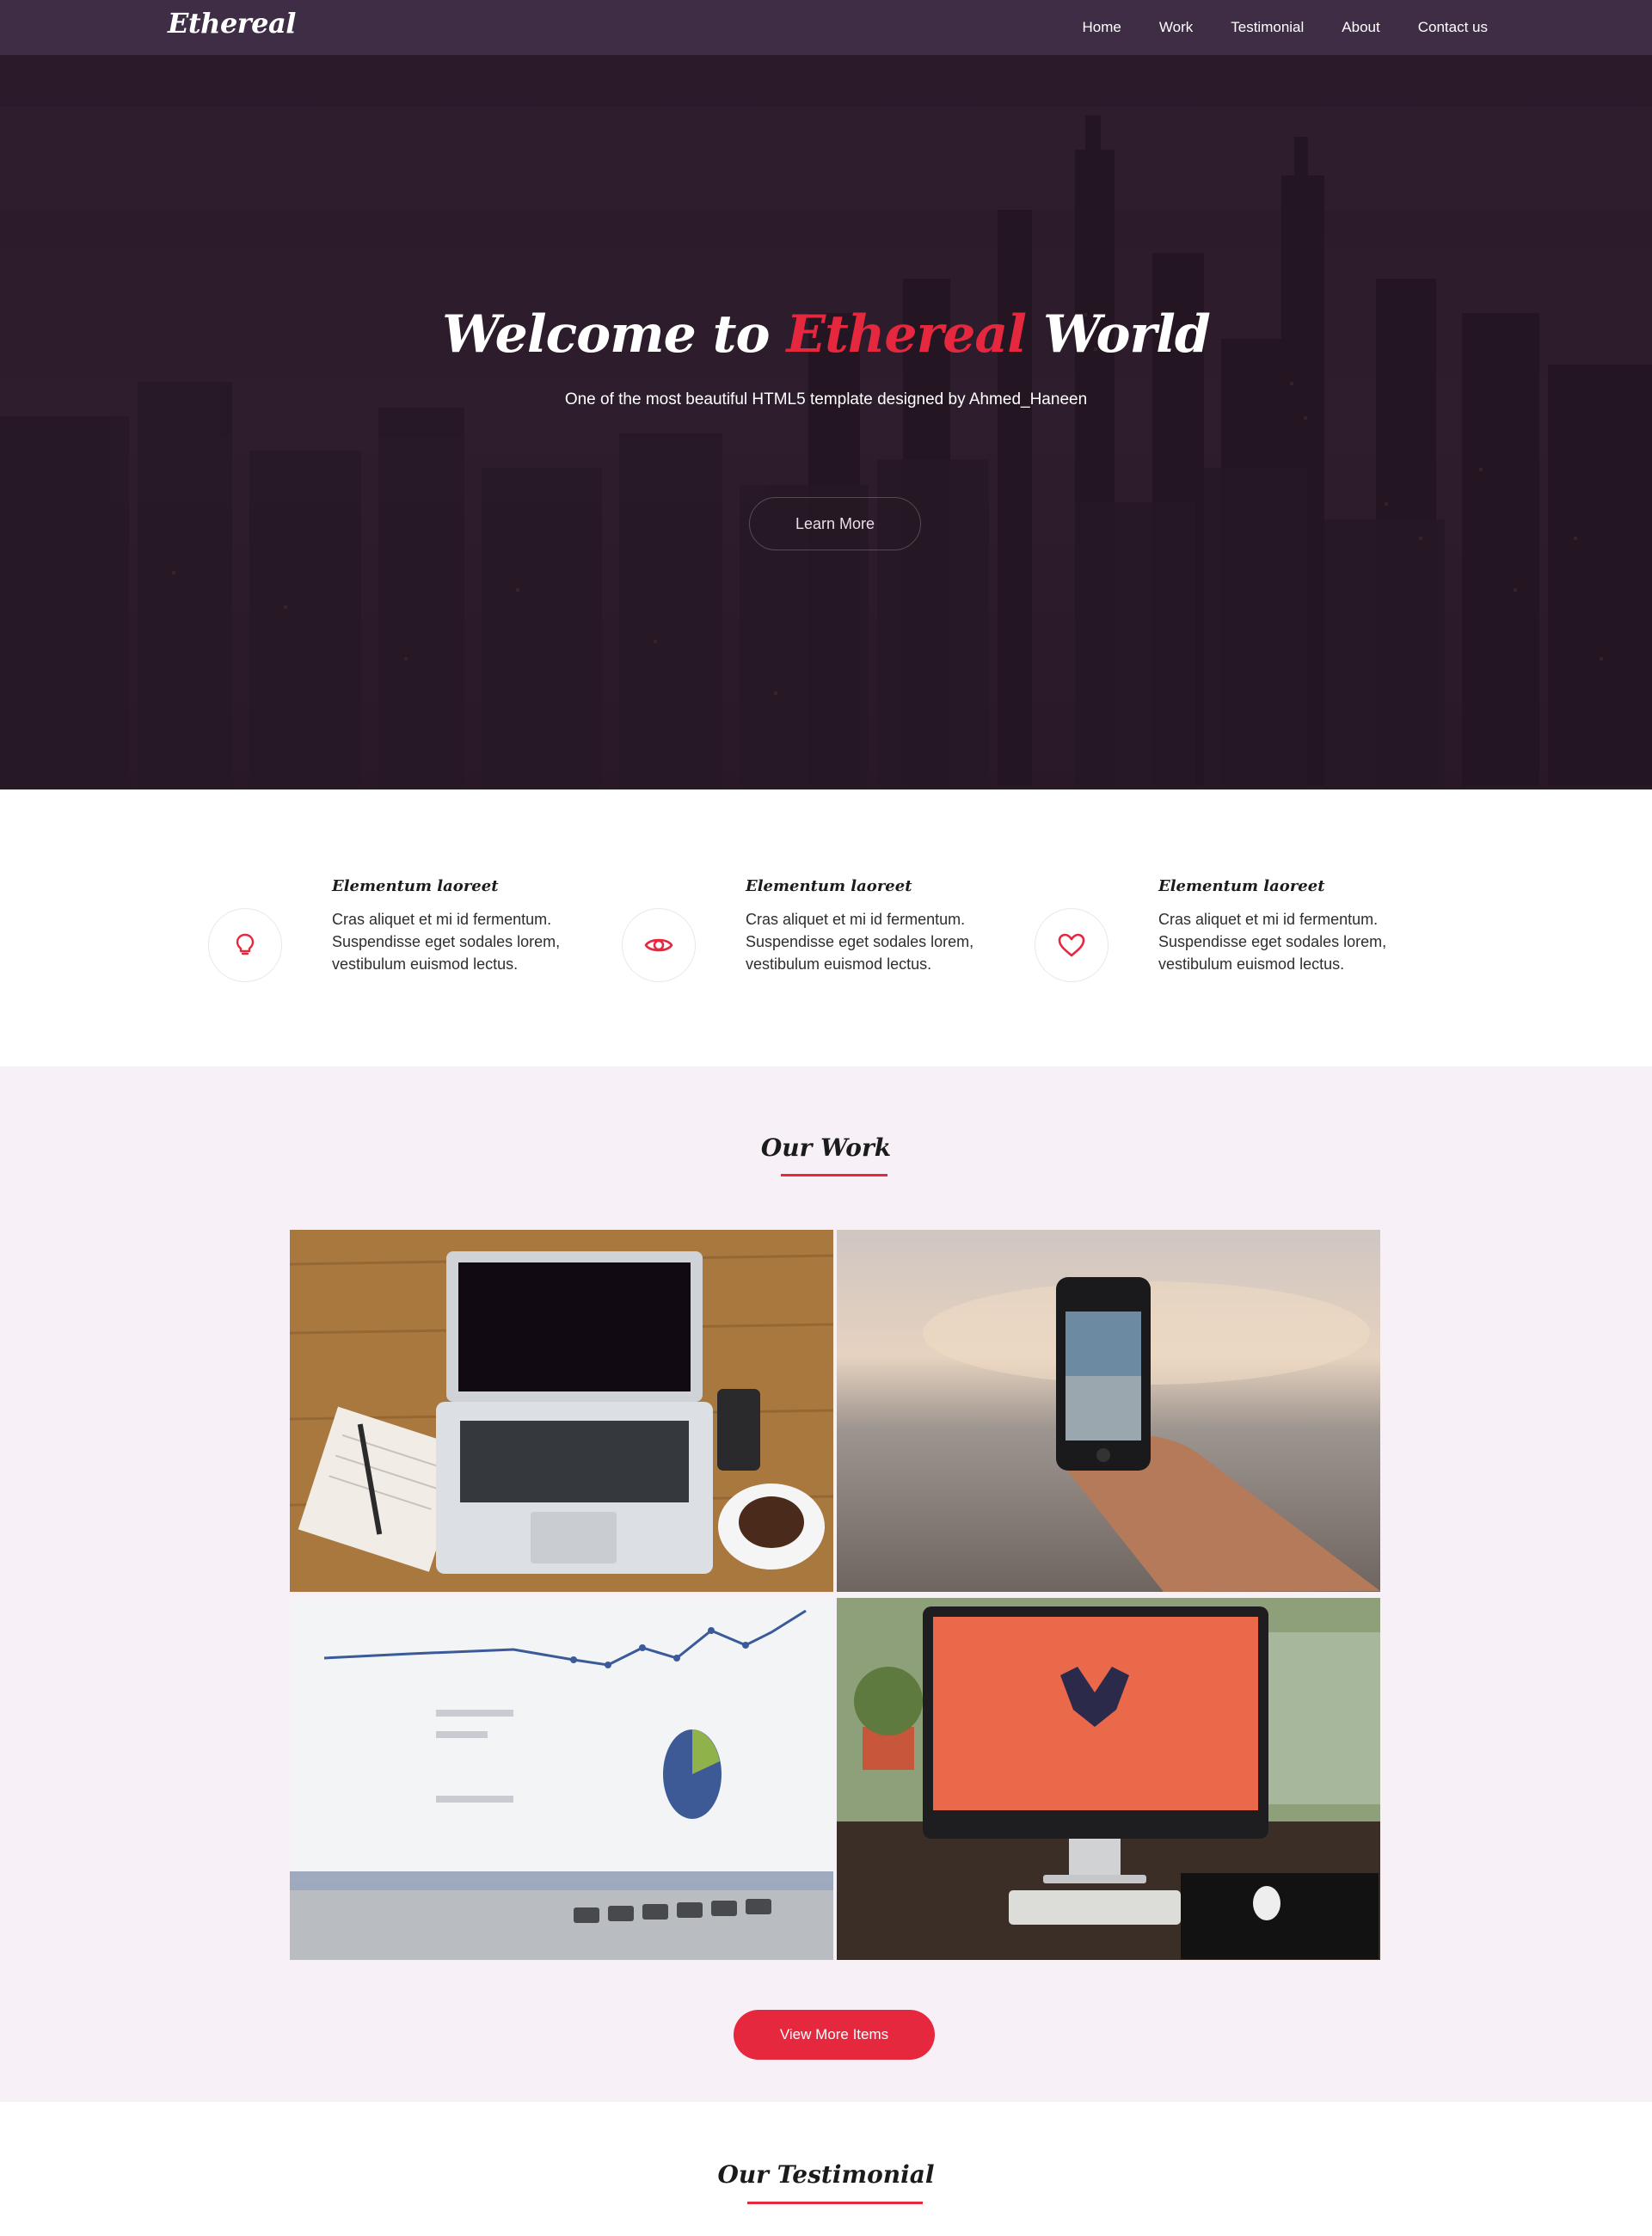 Image resolution: width=1652 pixels, height=2236 pixels. What do you see at coordinates (245, 945) in the screenshot?
I see `lightbulb-icon` at bounding box center [245, 945].